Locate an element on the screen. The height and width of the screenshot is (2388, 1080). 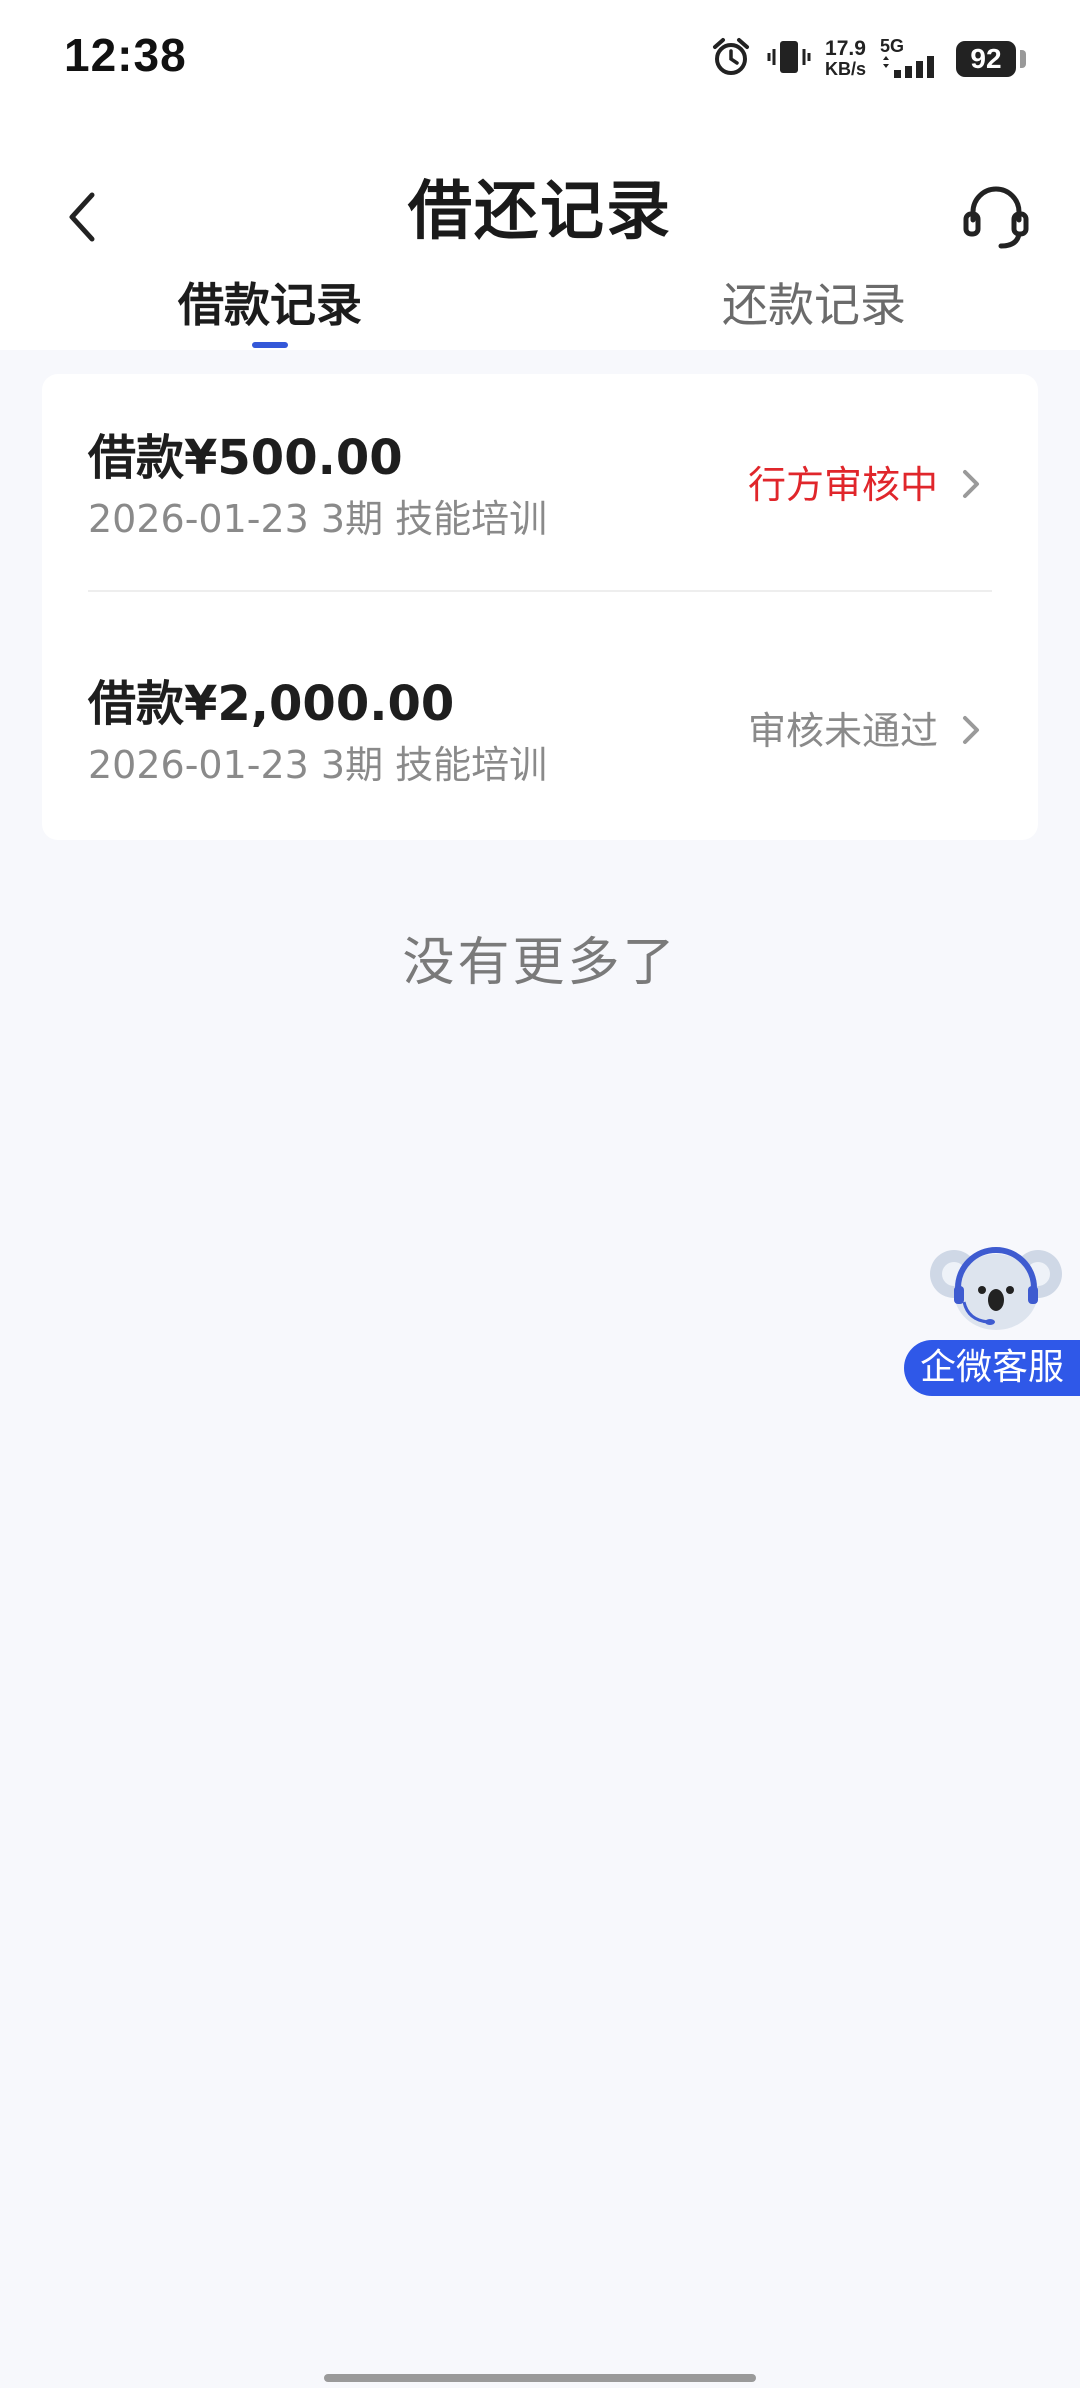
tab-bar: 借款记录 还款记录 is located at coordinates (540, 310).